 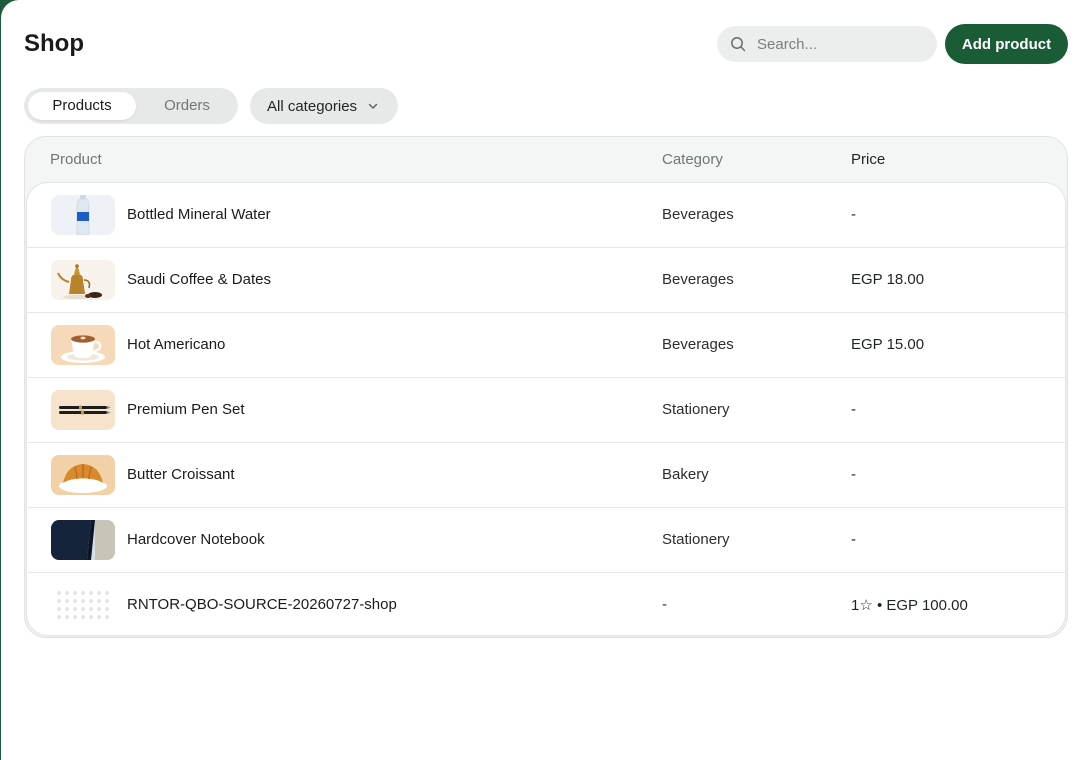 I want to click on table-row: Premium Pen Set Stationery -, so click(x=546, y=410).